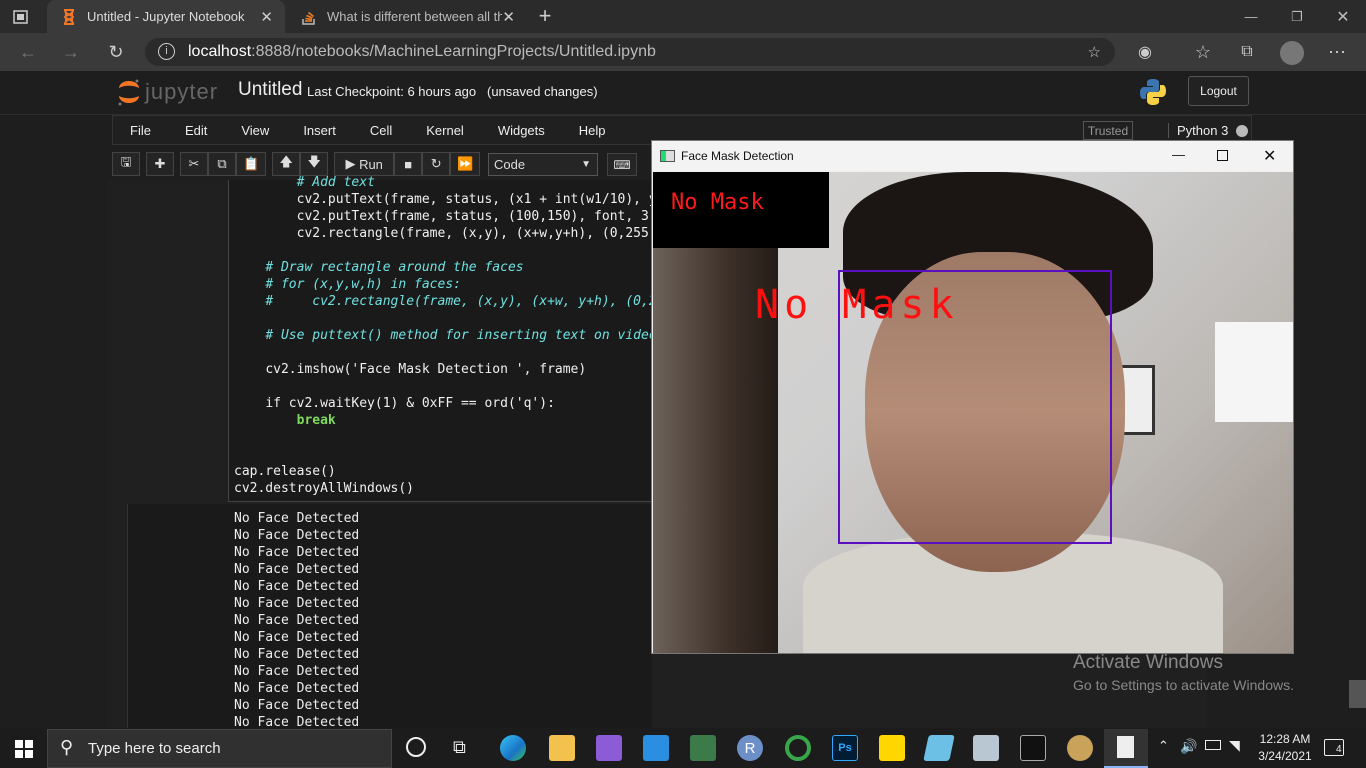 The width and height of the screenshot is (1366, 768). I want to click on document-icon, so click(1125, 747).